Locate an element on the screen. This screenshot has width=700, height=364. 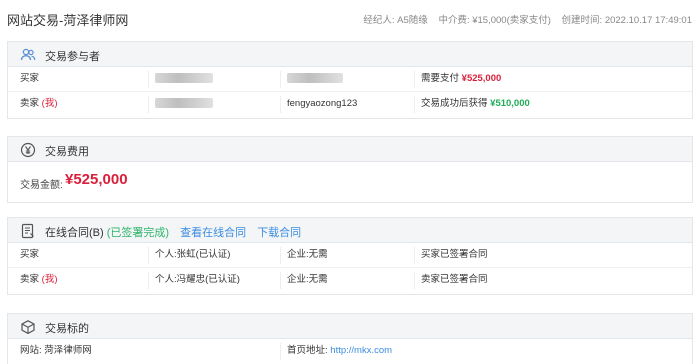
broker-info: 经纪人: A5随缘 is located at coordinates (395, 20).